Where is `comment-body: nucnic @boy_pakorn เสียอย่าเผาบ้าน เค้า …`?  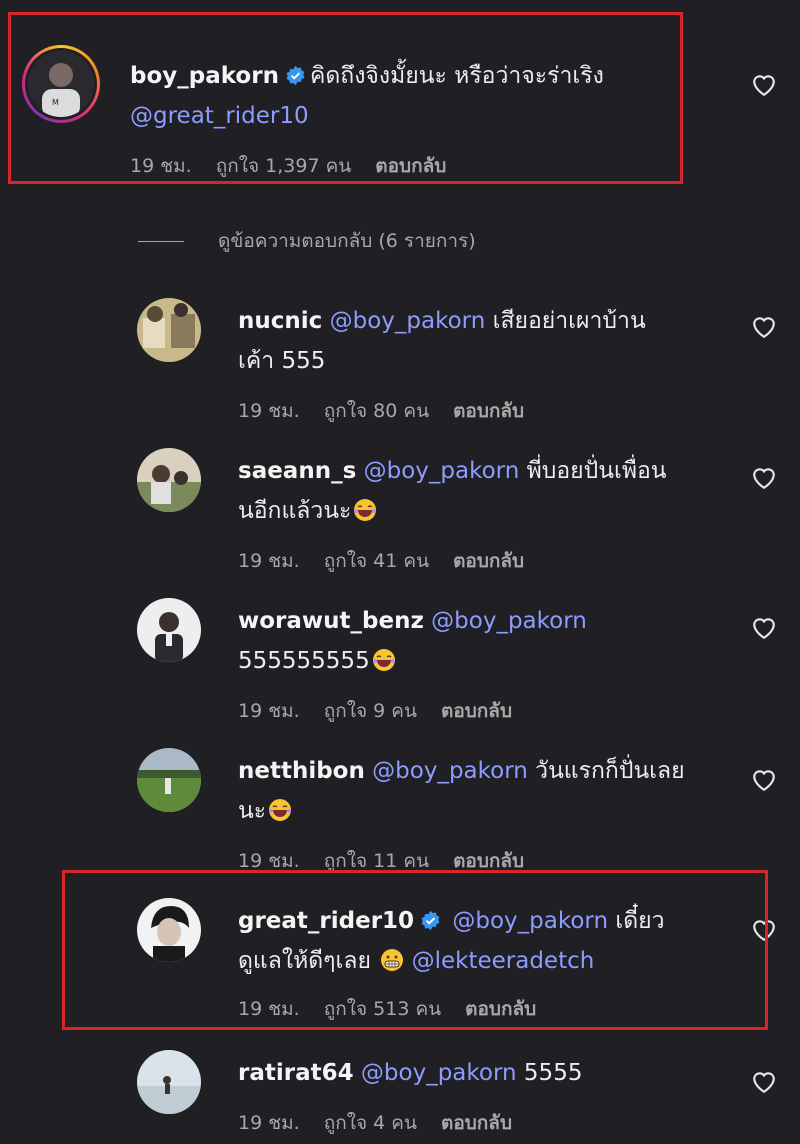 comment-body: nucnic @boy_pakorn เสียอย่าเผาบ้าน เค้า … is located at coordinates (478, 341).